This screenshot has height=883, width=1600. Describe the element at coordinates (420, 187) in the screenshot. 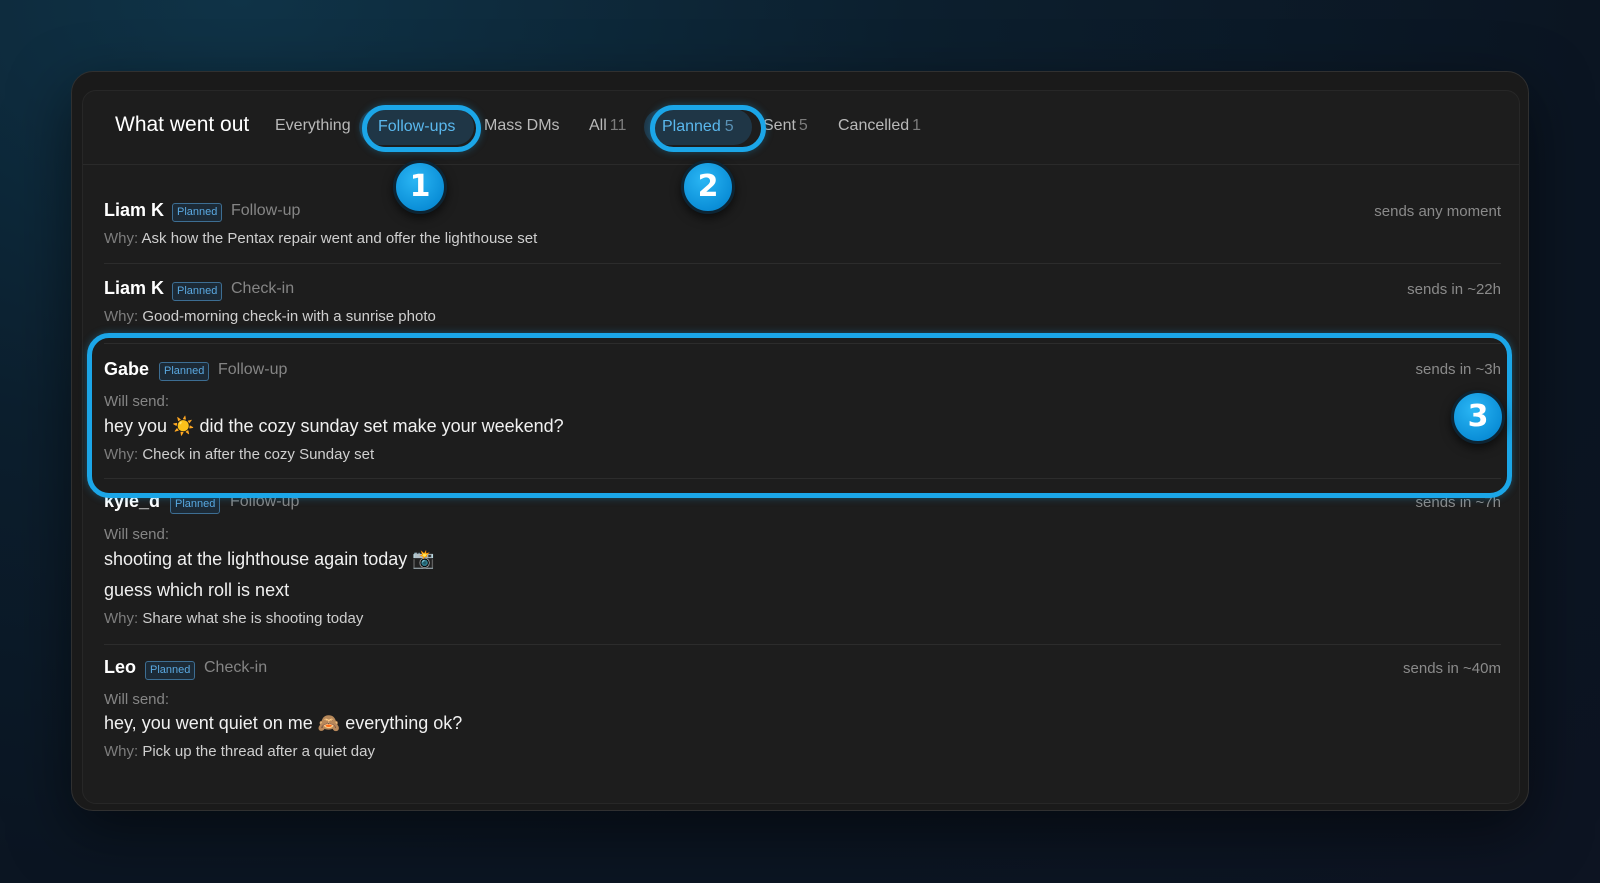

I see `callout-marker-1: 1` at that location.